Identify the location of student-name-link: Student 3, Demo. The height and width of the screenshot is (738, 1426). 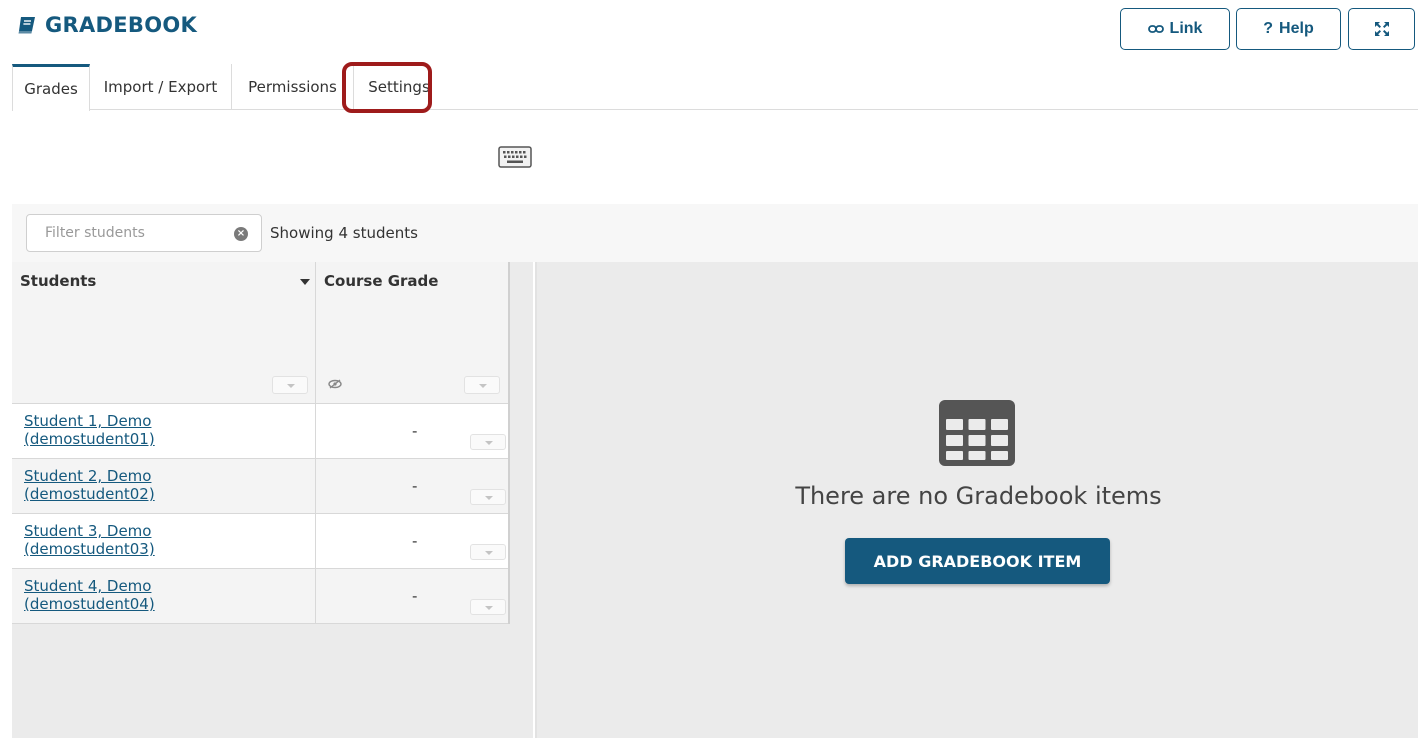
(169, 531).